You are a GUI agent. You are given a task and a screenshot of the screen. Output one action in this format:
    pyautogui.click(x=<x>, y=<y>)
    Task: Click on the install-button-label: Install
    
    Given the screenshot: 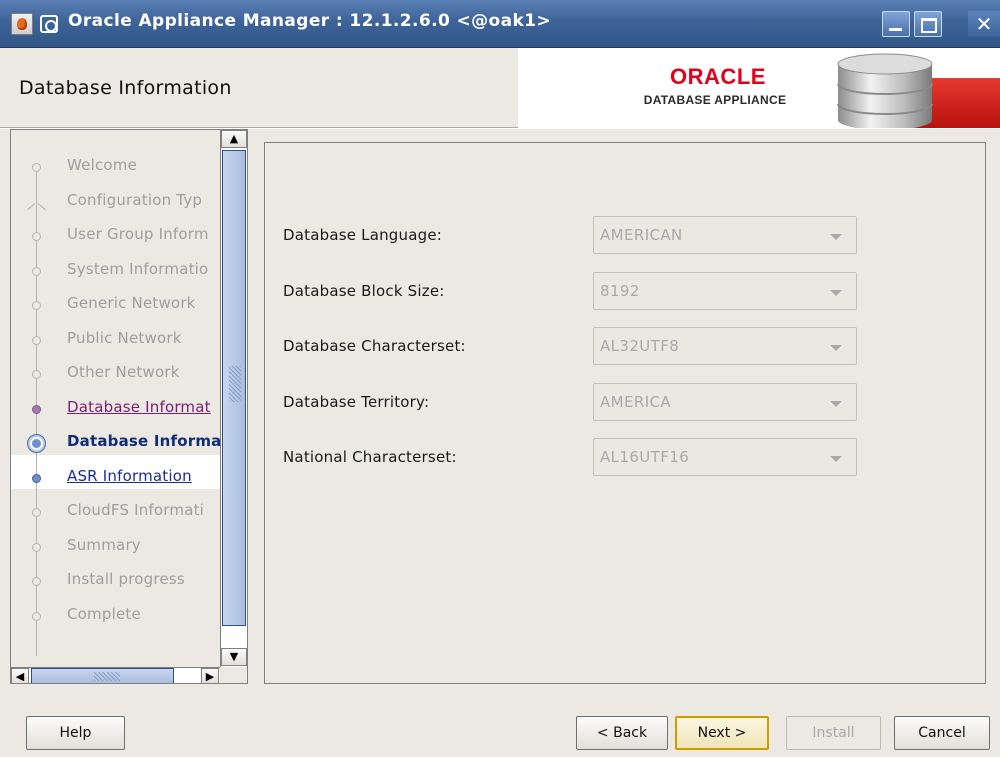 What is the action you would take?
    pyautogui.click(x=833, y=733)
    